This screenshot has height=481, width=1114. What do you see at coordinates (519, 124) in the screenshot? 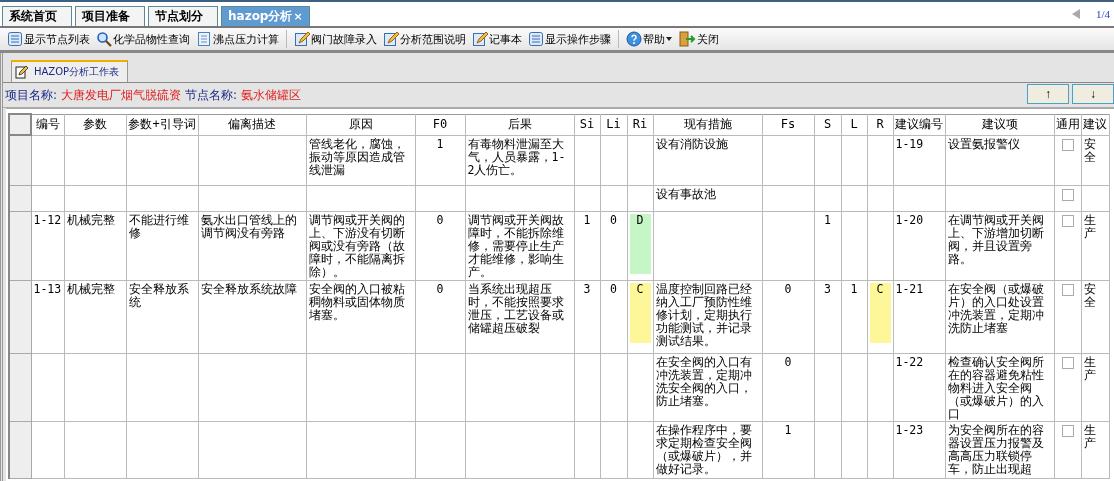
I see `column-header: 后果` at bounding box center [519, 124].